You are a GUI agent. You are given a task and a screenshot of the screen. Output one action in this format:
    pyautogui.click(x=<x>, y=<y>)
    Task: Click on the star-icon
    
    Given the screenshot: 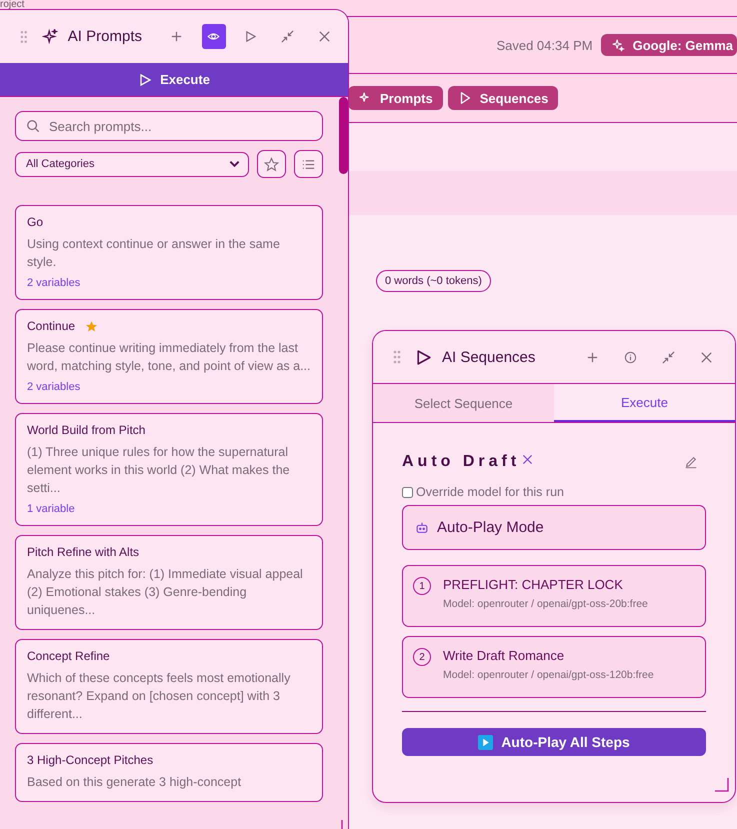 What is the action you would take?
    pyautogui.click(x=271, y=164)
    